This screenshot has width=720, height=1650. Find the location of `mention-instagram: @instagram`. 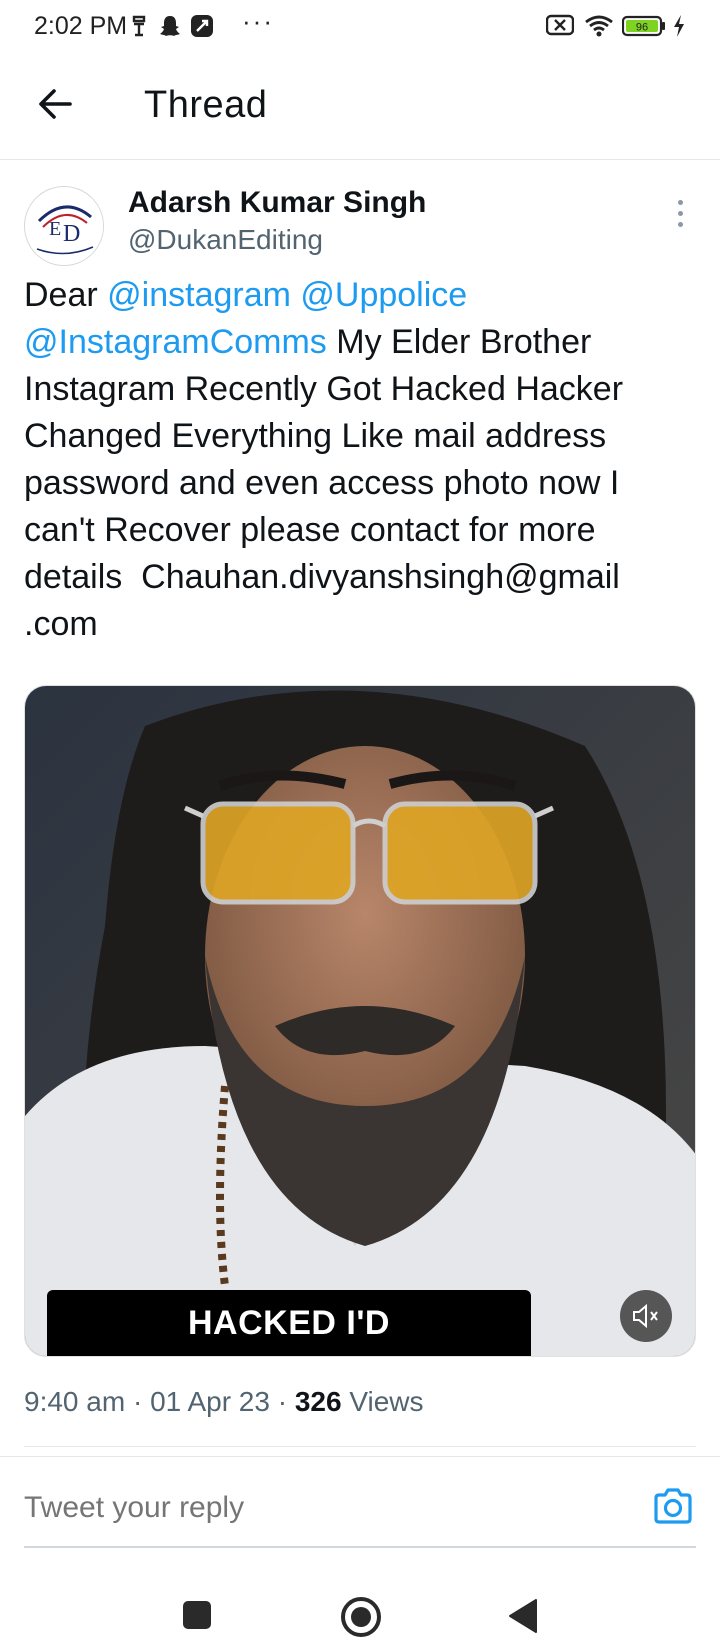

mention-instagram: @instagram is located at coordinates (199, 295).